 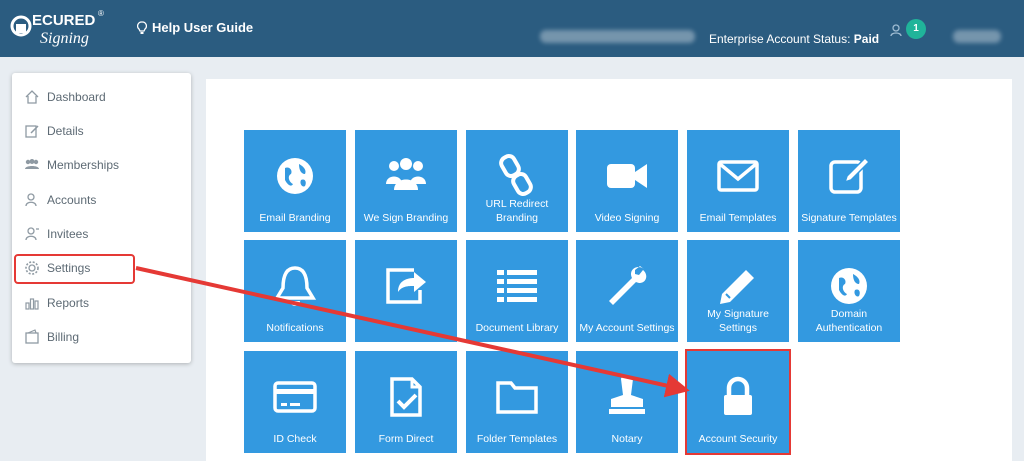 What do you see at coordinates (406, 218) in the screenshot?
I see `tile-label: We Sign Branding` at bounding box center [406, 218].